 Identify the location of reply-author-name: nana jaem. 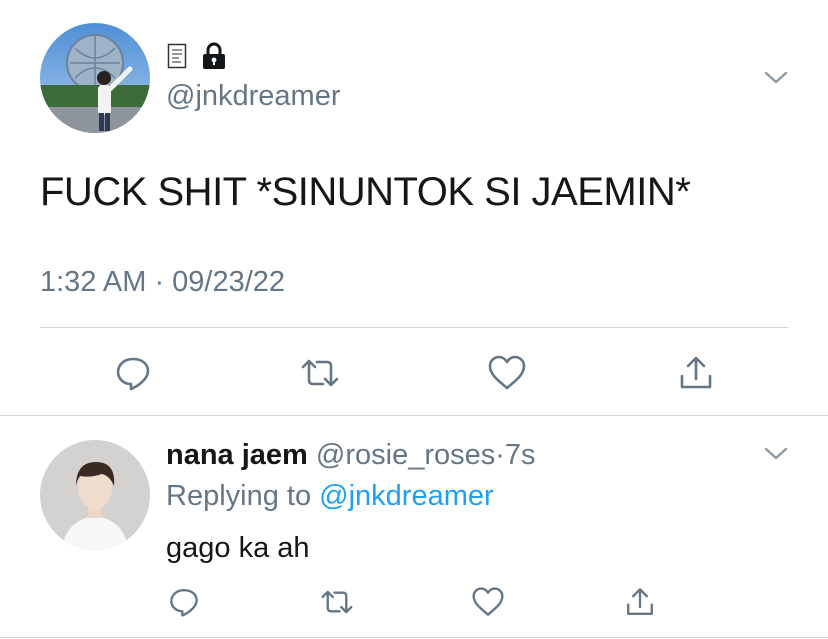
(237, 455).